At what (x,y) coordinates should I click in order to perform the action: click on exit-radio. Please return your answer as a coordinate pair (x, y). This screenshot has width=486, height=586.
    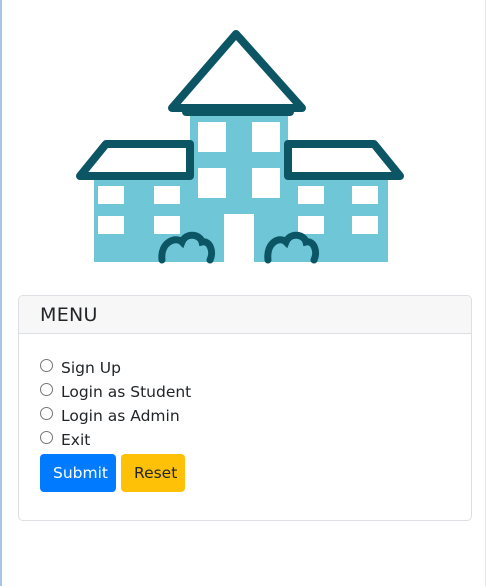
    Looking at the image, I should click on (46, 437).